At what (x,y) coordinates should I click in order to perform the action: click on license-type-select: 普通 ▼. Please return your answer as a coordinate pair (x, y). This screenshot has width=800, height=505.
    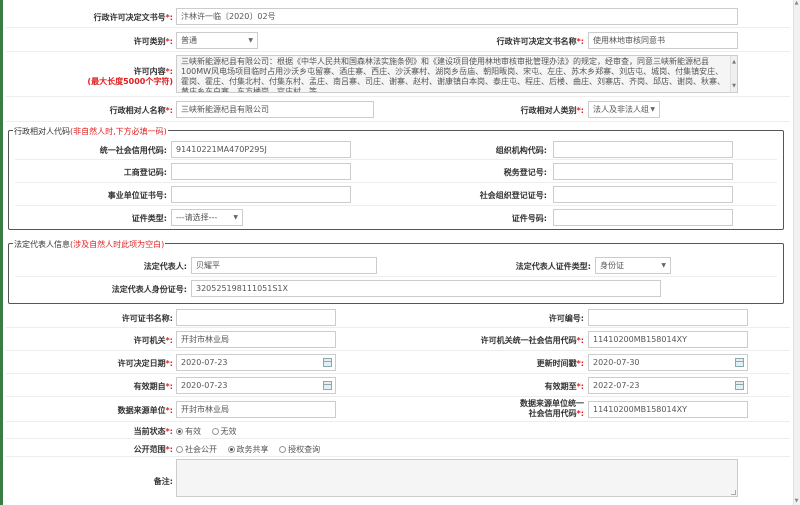
    Looking at the image, I should click on (217, 40).